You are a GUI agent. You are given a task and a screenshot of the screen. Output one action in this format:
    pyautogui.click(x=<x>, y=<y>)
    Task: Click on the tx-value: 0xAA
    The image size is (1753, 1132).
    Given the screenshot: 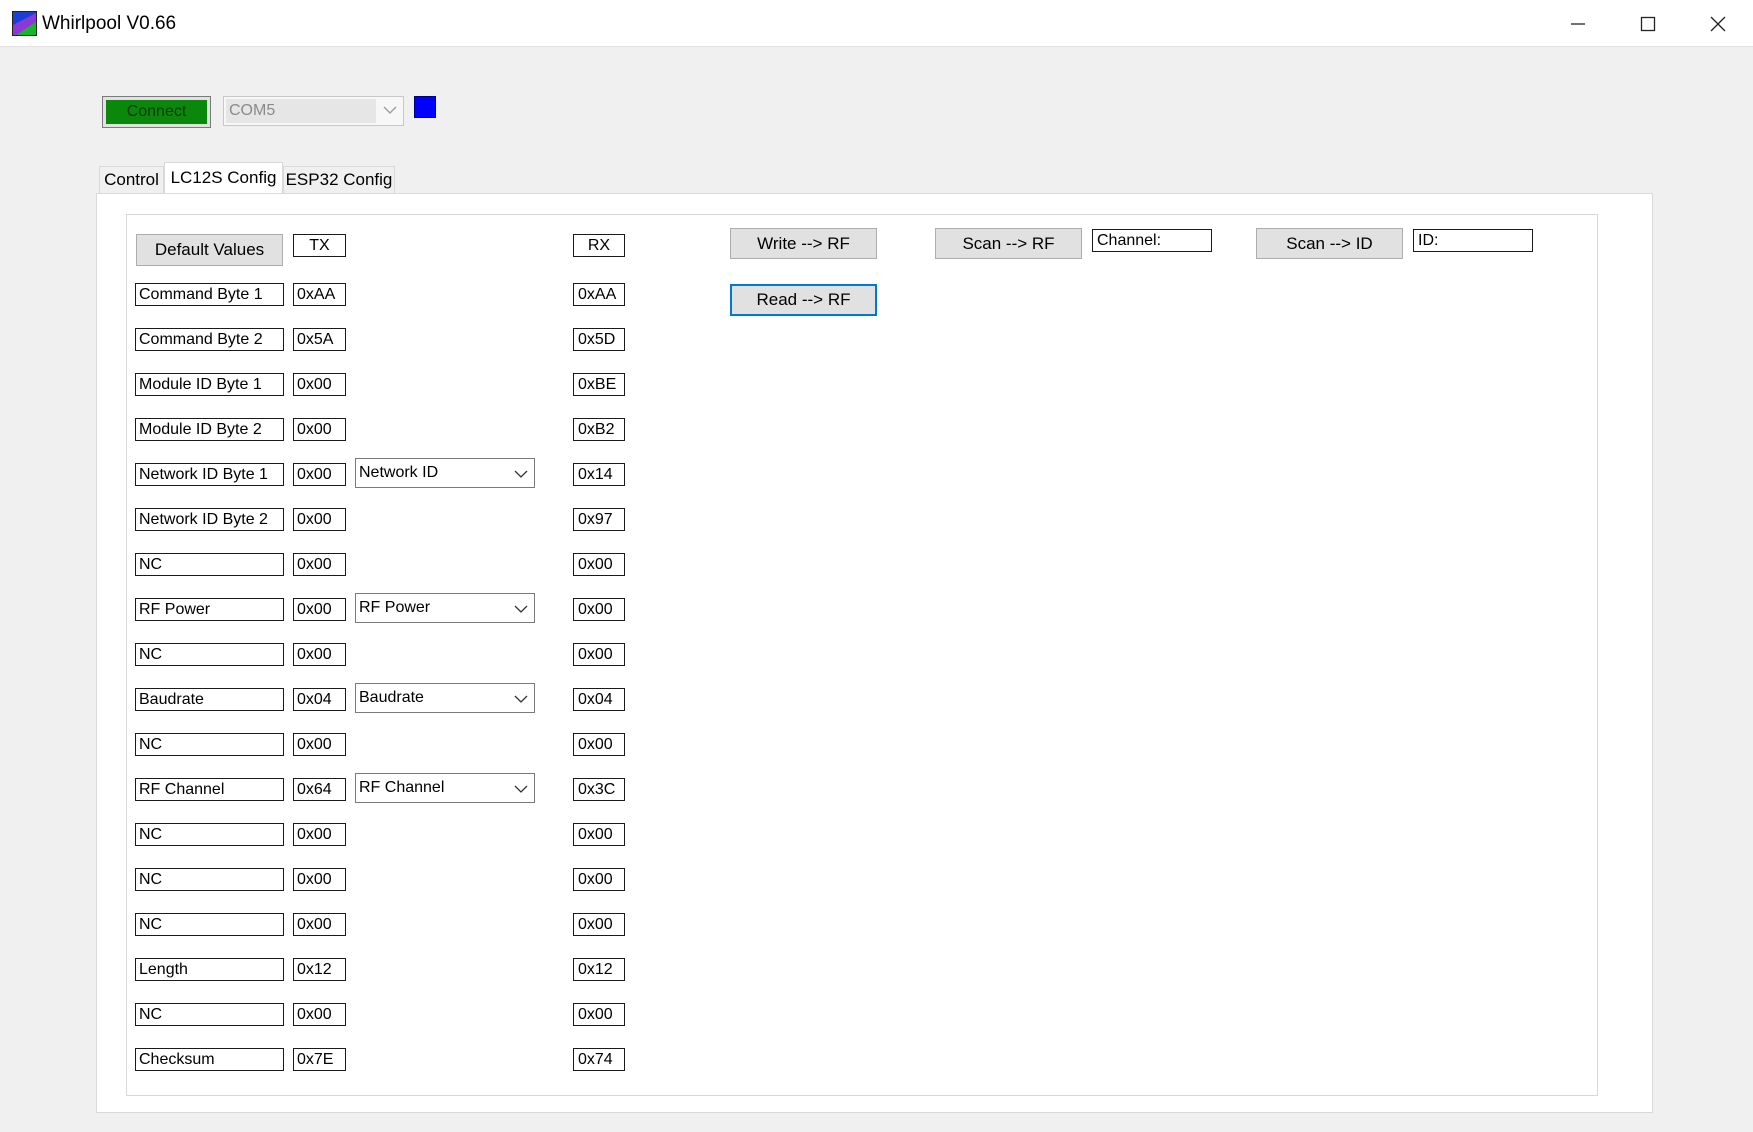 What is the action you would take?
    pyautogui.click(x=319, y=294)
    